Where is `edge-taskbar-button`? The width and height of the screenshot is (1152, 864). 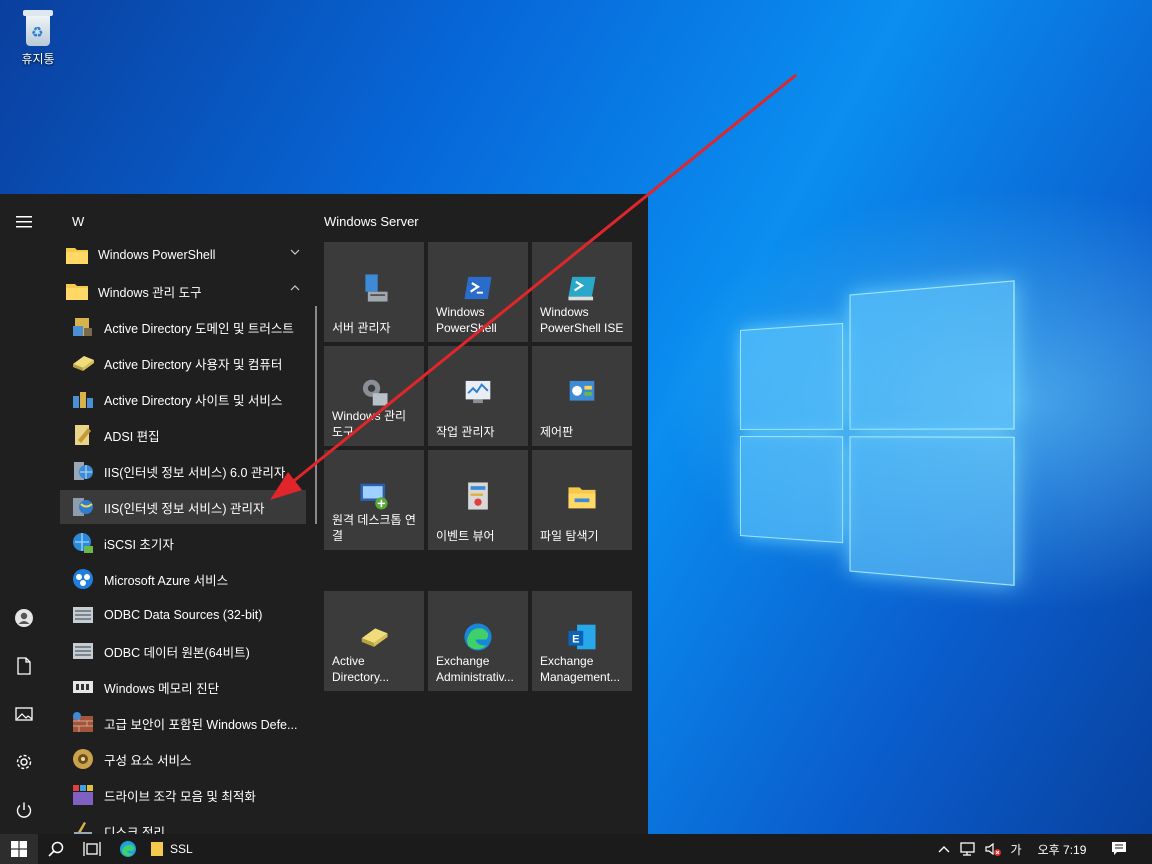
edge-taskbar-button is located at coordinates (128, 849).